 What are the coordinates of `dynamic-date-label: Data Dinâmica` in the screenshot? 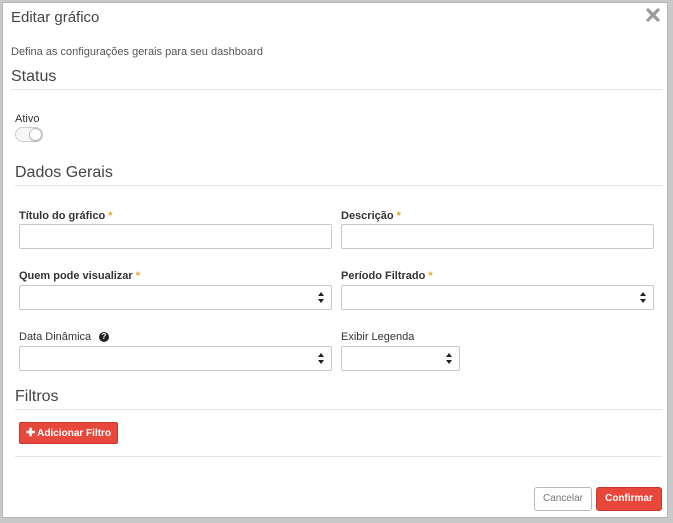 It's located at (55, 337).